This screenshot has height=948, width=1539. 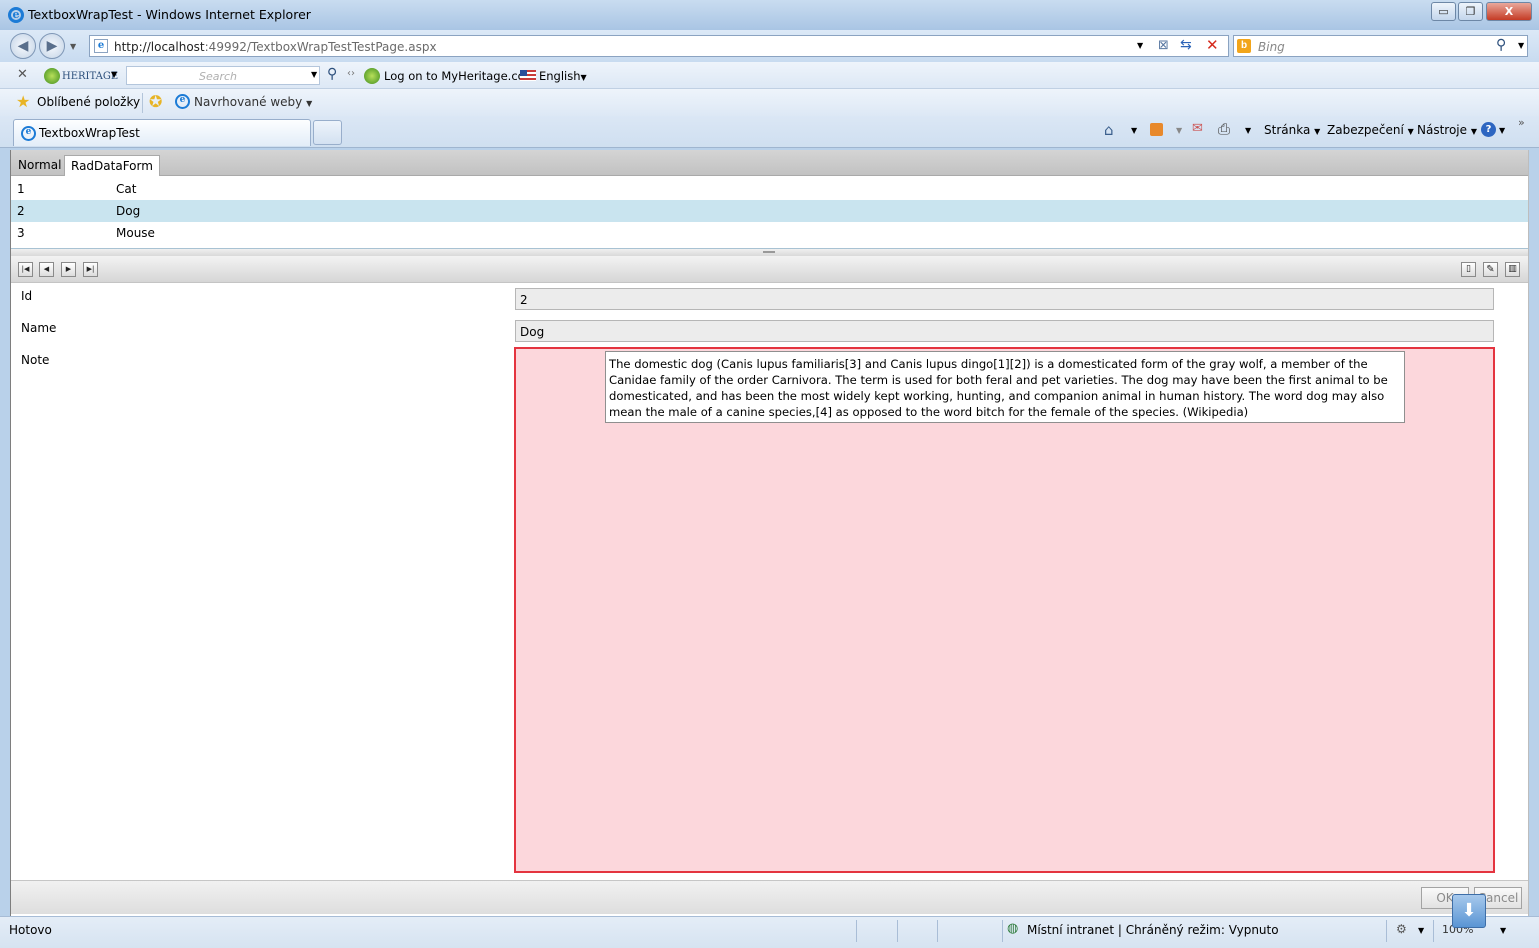 What do you see at coordinates (135, 233) in the screenshot?
I see `row-name: Mouse` at bounding box center [135, 233].